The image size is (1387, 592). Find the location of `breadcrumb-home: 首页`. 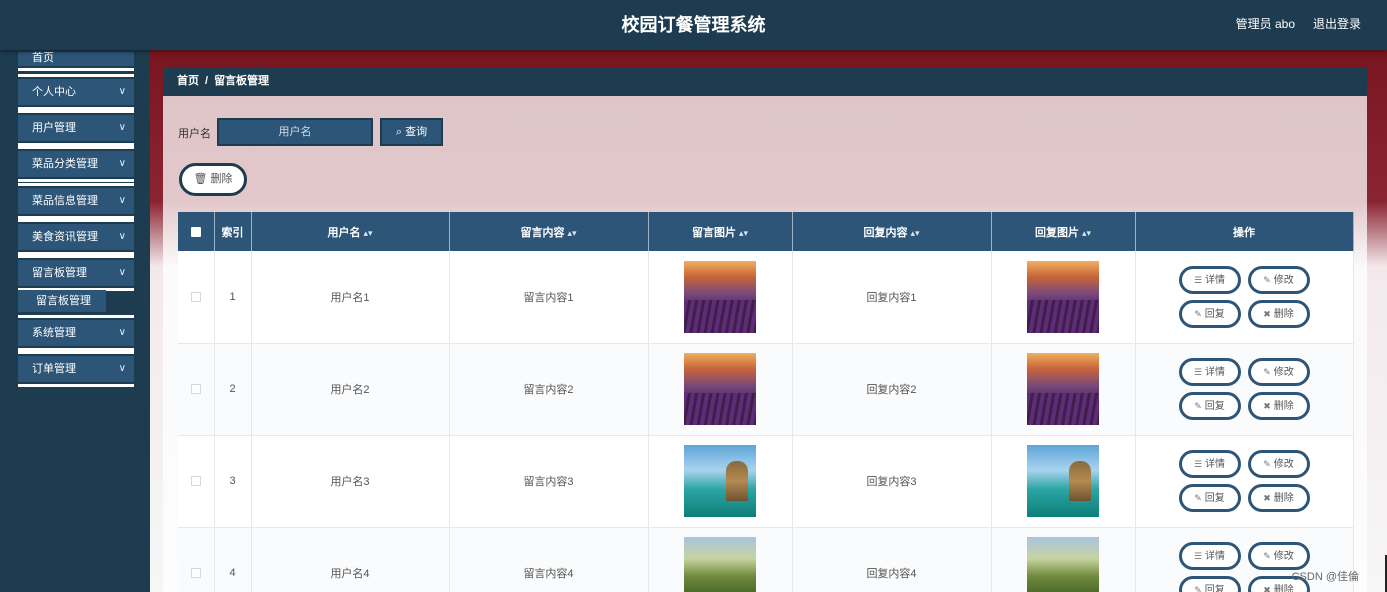

breadcrumb-home: 首页 is located at coordinates (188, 81).